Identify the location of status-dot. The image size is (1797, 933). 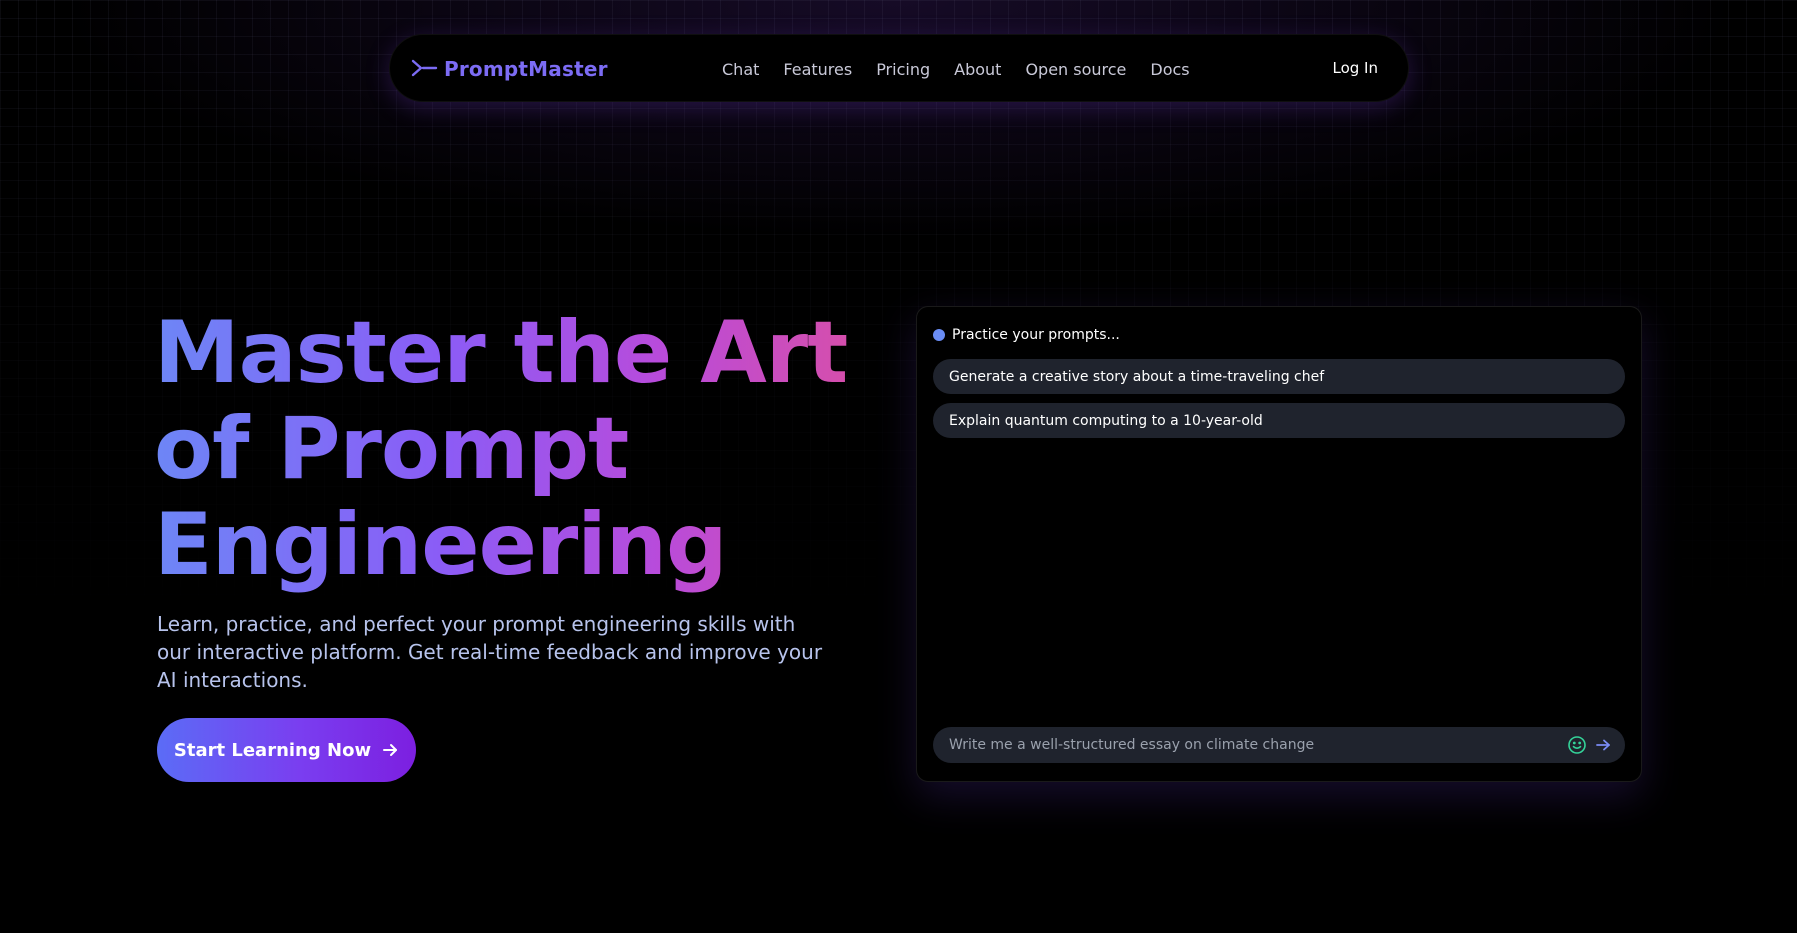
(939, 335).